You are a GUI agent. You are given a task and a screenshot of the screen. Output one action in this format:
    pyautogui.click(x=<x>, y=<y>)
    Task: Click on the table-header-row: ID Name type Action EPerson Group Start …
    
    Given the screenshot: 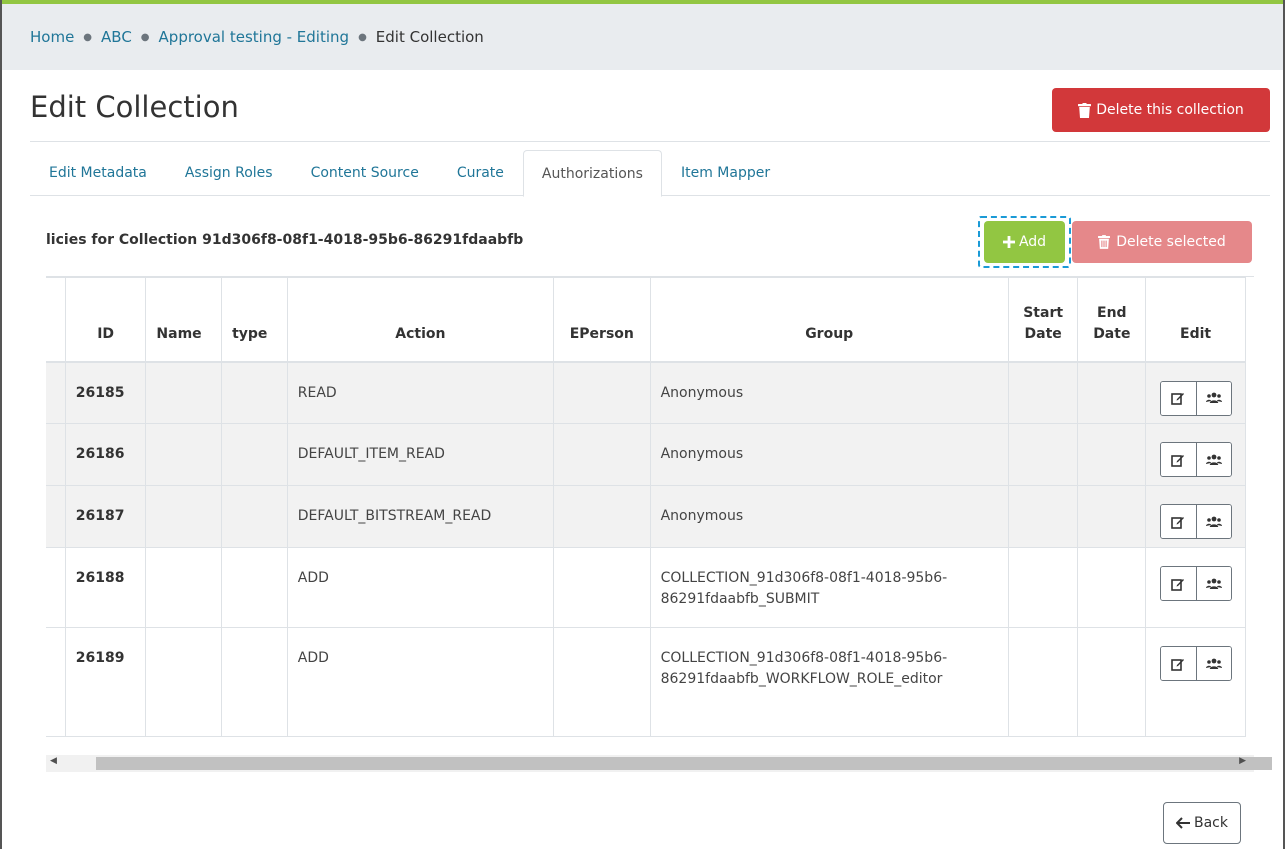 What is the action you would take?
    pyautogui.click(x=646, y=320)
    